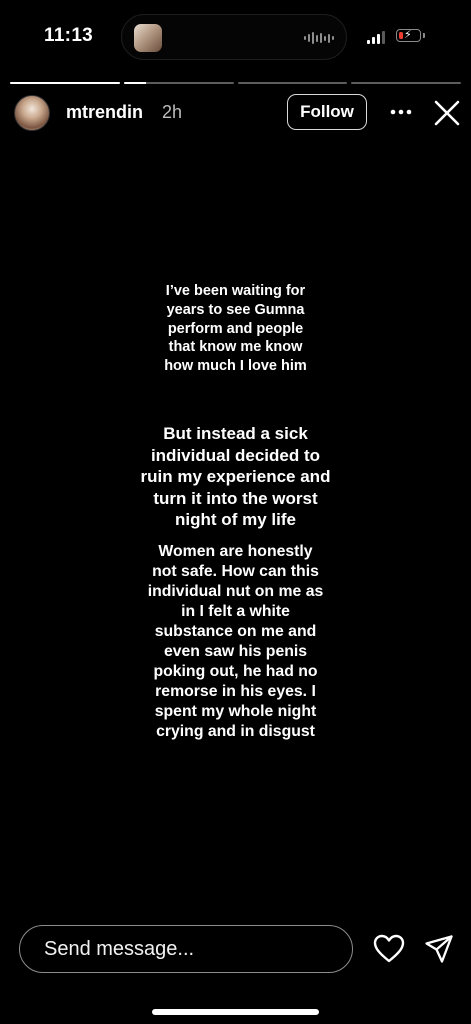  What do you see at coordinates (235, 731) in the screenshot?
I see `story-text-line: crying and in disgust` at bounding box center [235, 731].